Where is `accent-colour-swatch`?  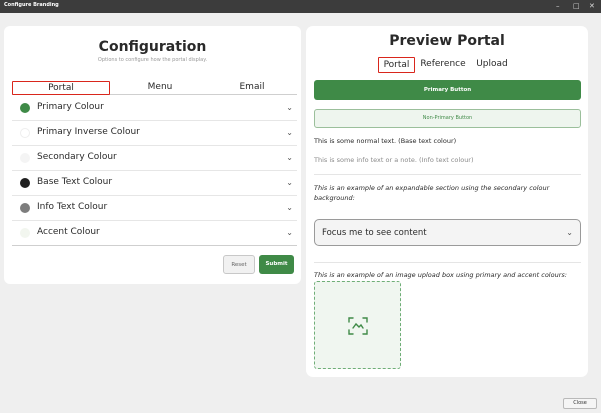 accent-colour-swatch is located at coordinates (25, 233).